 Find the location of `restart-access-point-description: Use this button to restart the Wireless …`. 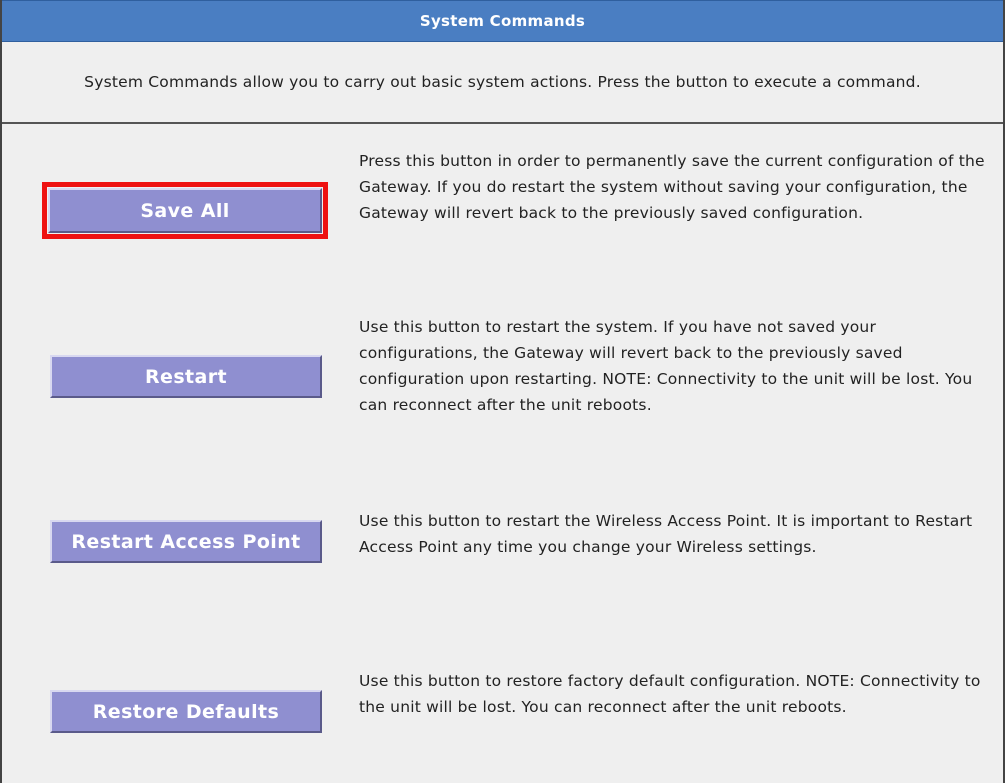

restart-access-point-description: Use this button to restart the Wireless … is located at coordinates (666, 534).